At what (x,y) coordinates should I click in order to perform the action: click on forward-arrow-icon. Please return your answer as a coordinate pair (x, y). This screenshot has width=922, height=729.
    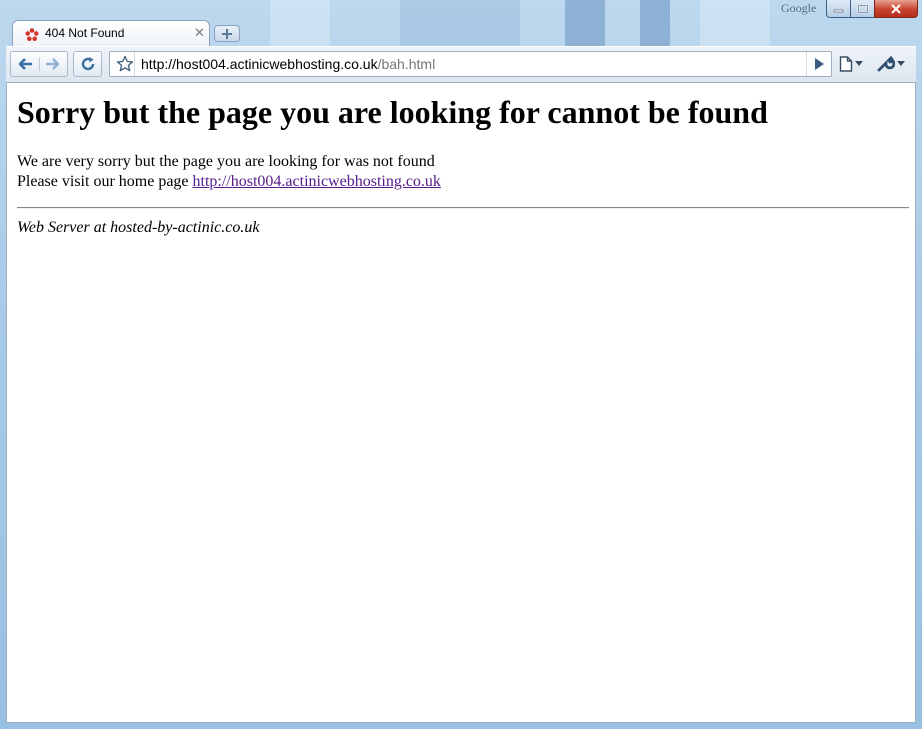
    Looking at the image, I should click on (53, 64).